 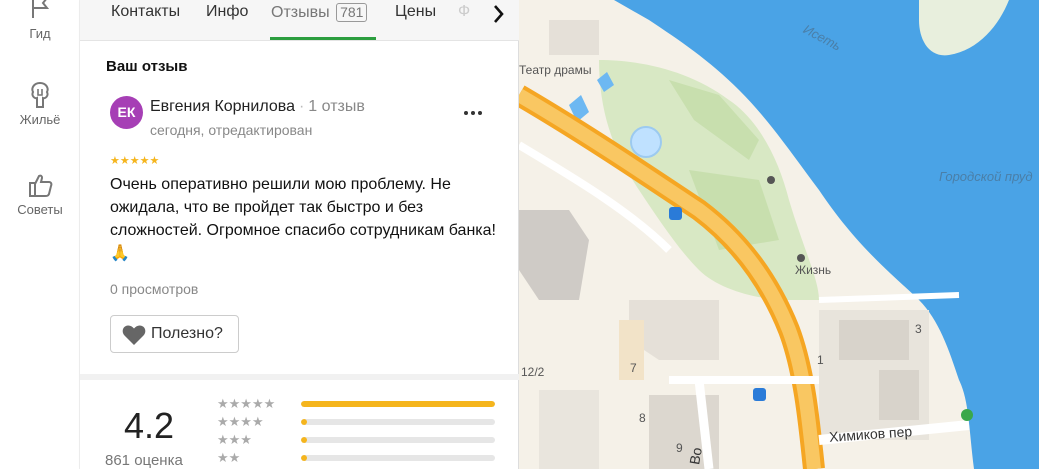 I want to click on active-tab-indicator, so click(x=323, y=38).